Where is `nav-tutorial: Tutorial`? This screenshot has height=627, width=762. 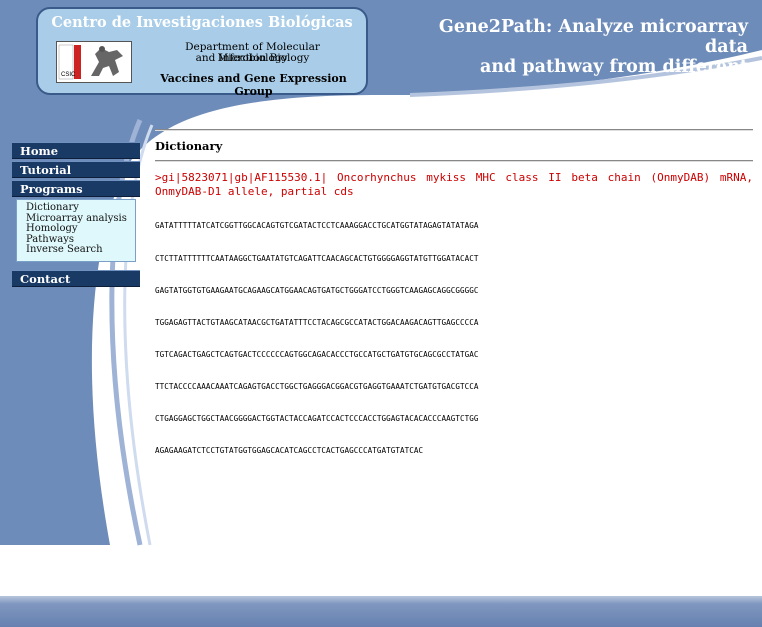 nav-tutorial: Tutorial is located at coordinates (76, 169).